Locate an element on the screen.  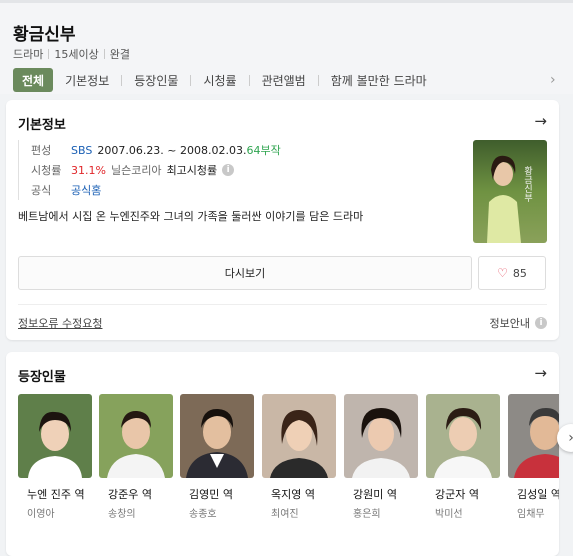
report-error-link: 정보오류 수정요청 is located at coordinates (60, 323).